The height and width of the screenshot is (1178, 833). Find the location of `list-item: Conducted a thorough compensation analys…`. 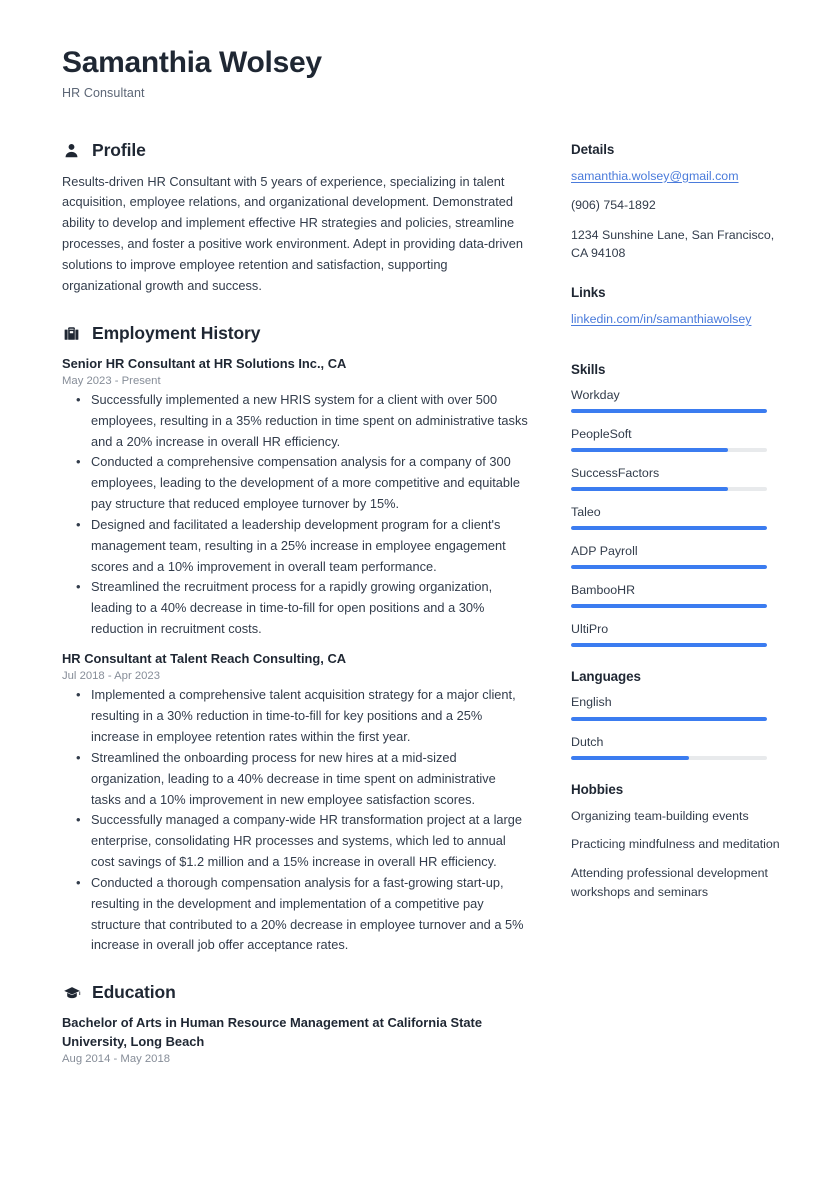

list-item: Conducted a thorough compensation analys… is located at coordinates (295, 914).